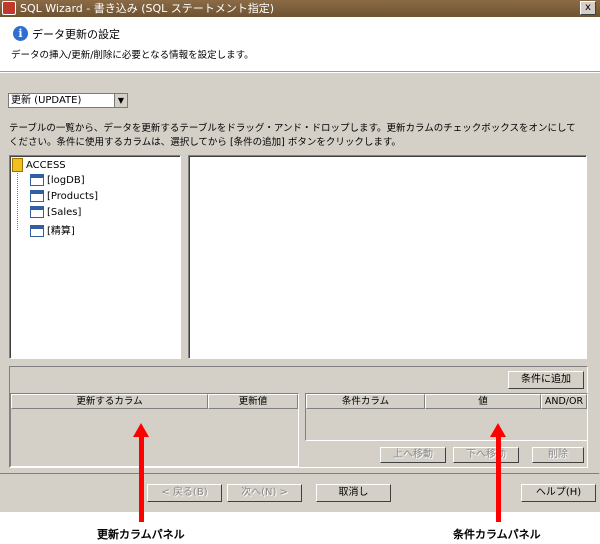 The width and height of the screenshot is (600, 544). What do you see at coordinates (46, 100) in the screenshot?
I see `operation-select-value: 更新 (UPDATE)` at bounding box center [46, 100].